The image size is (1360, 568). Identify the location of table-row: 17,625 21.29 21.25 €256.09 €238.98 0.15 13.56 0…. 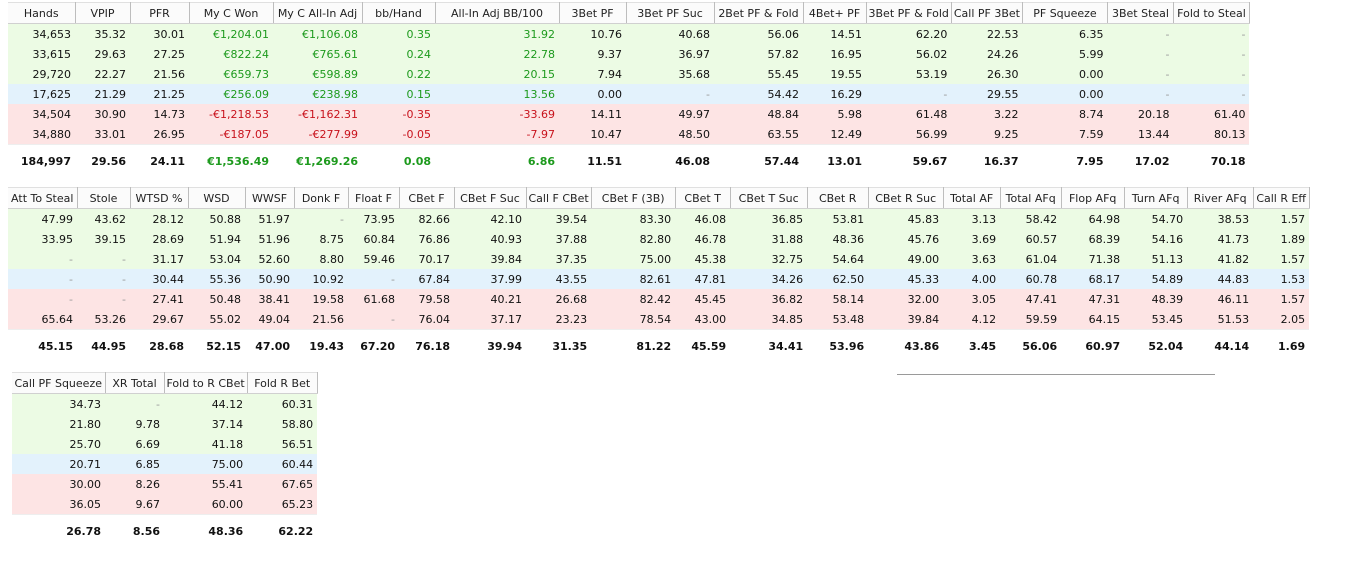
(629, 94).